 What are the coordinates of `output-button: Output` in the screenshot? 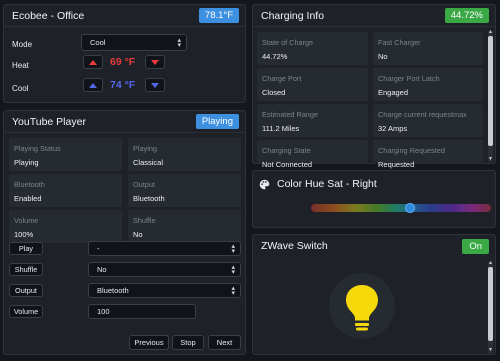 It's located at (26, 290).